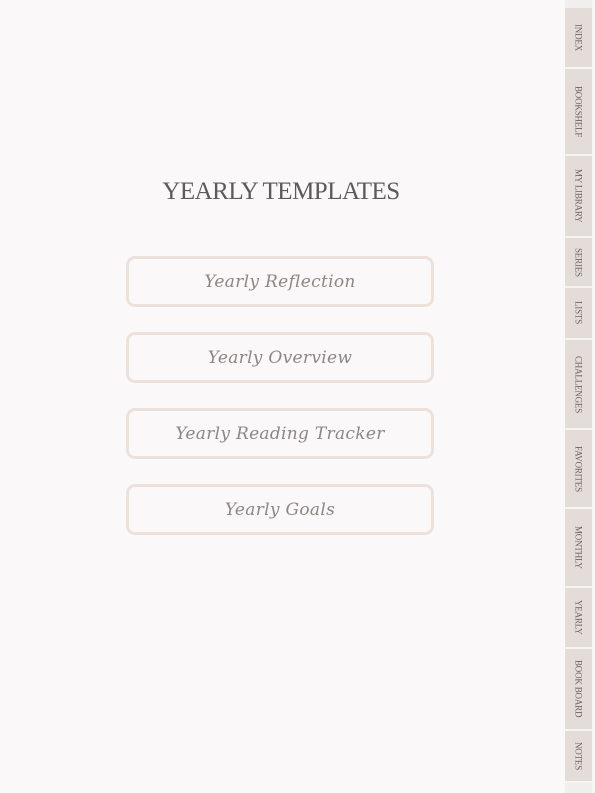 This screenshot has width=595, height=793. I want to click on template-label: Yearly Reflection, so click(280, 281).